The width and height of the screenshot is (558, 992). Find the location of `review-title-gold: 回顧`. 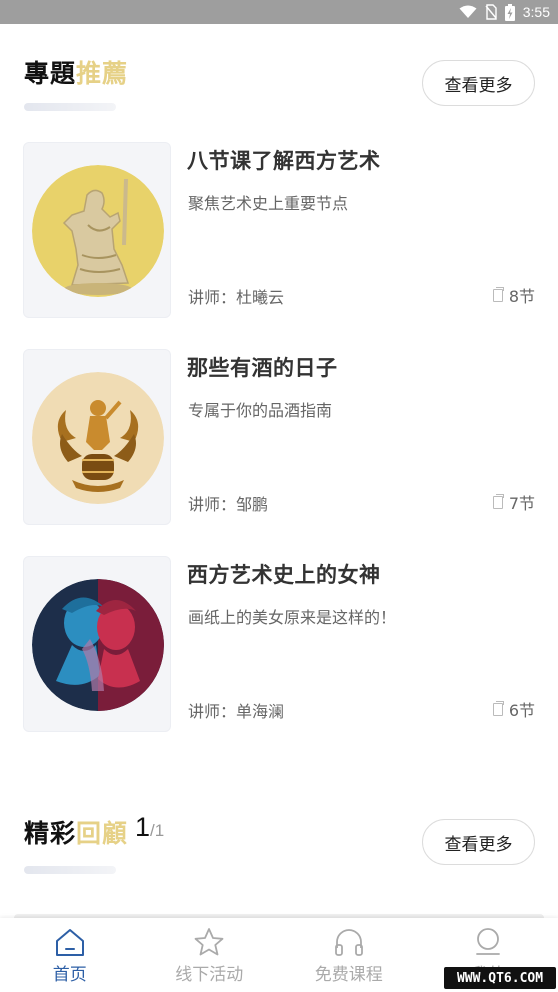

review-title-gold: 回顧 is located at coordinates (102, 833).